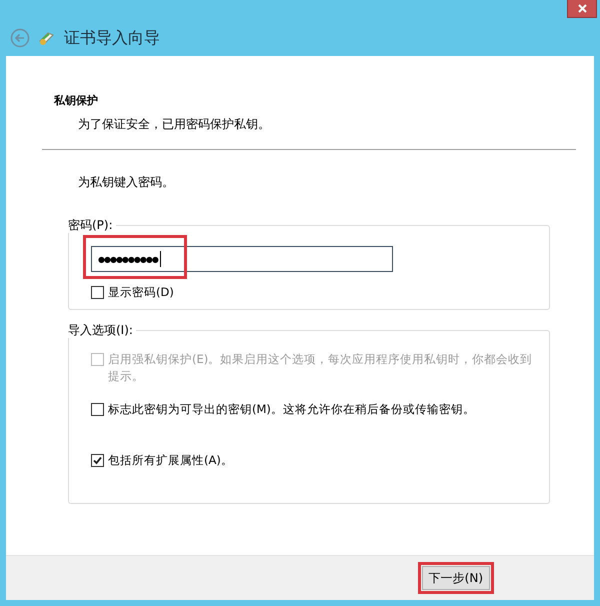 The image size is (600, 606). What do you see at coordinates (242, 259) in the screenshot?
I see `password-field: ●●●●●●●●●●` at bounding box center [242, 259].